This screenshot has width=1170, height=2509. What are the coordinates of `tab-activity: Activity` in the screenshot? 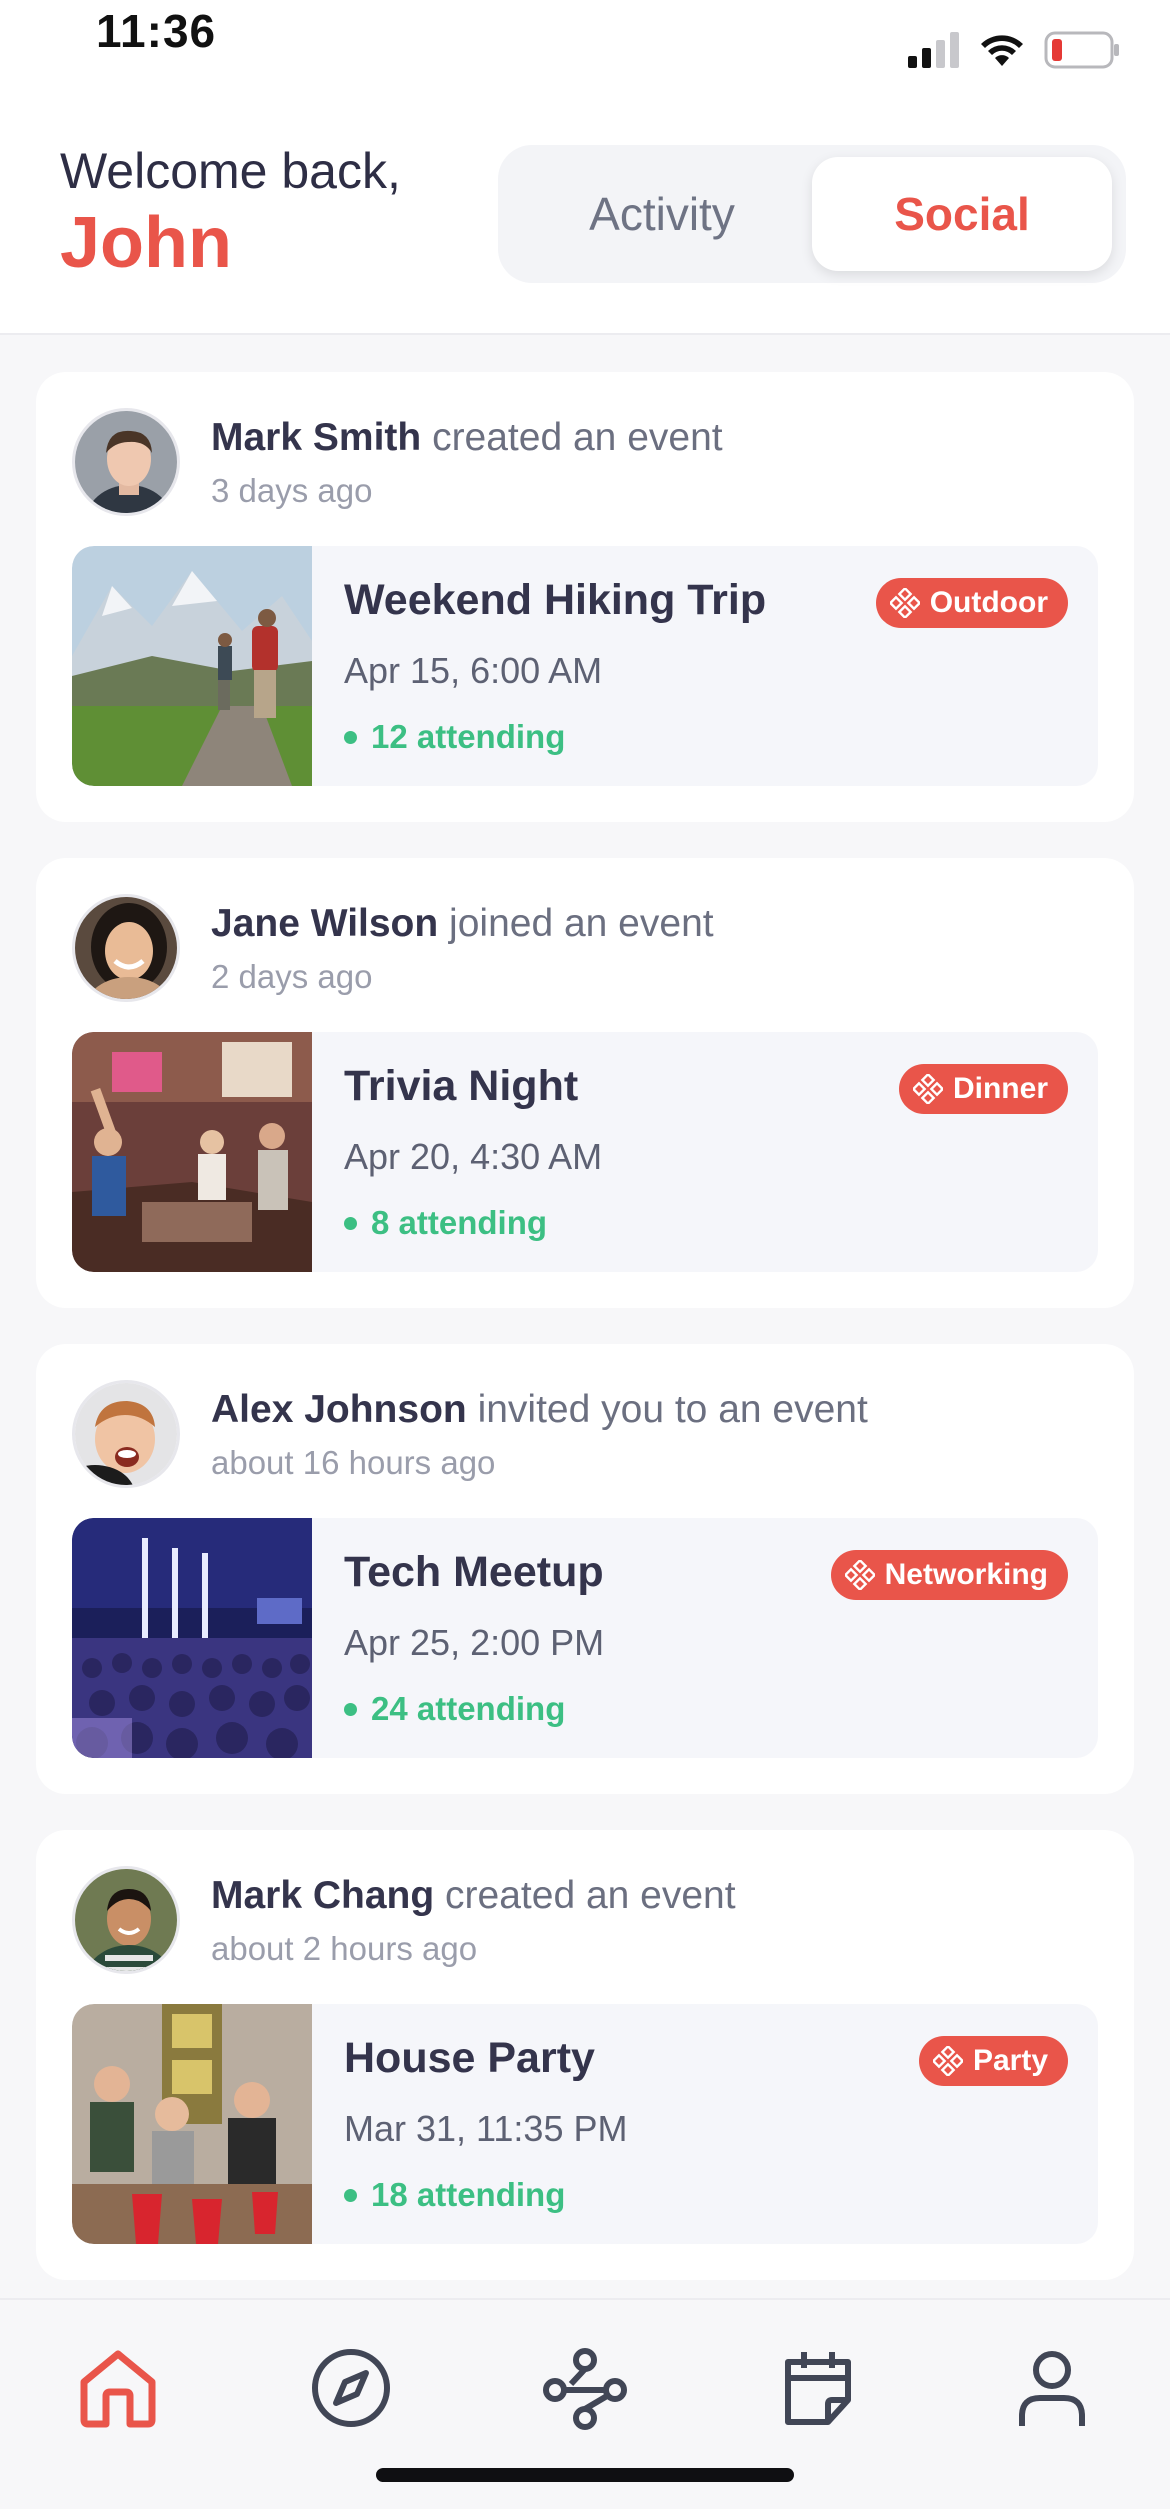 It's located at (662, 214).